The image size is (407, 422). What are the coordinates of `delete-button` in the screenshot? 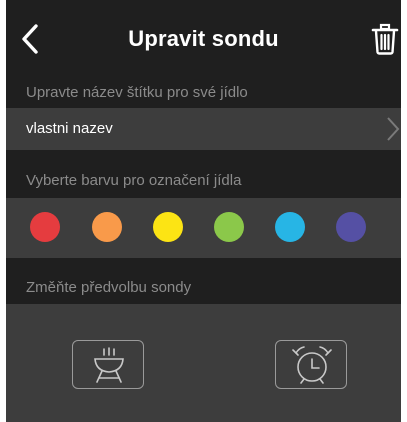 It's located at (385, 39).